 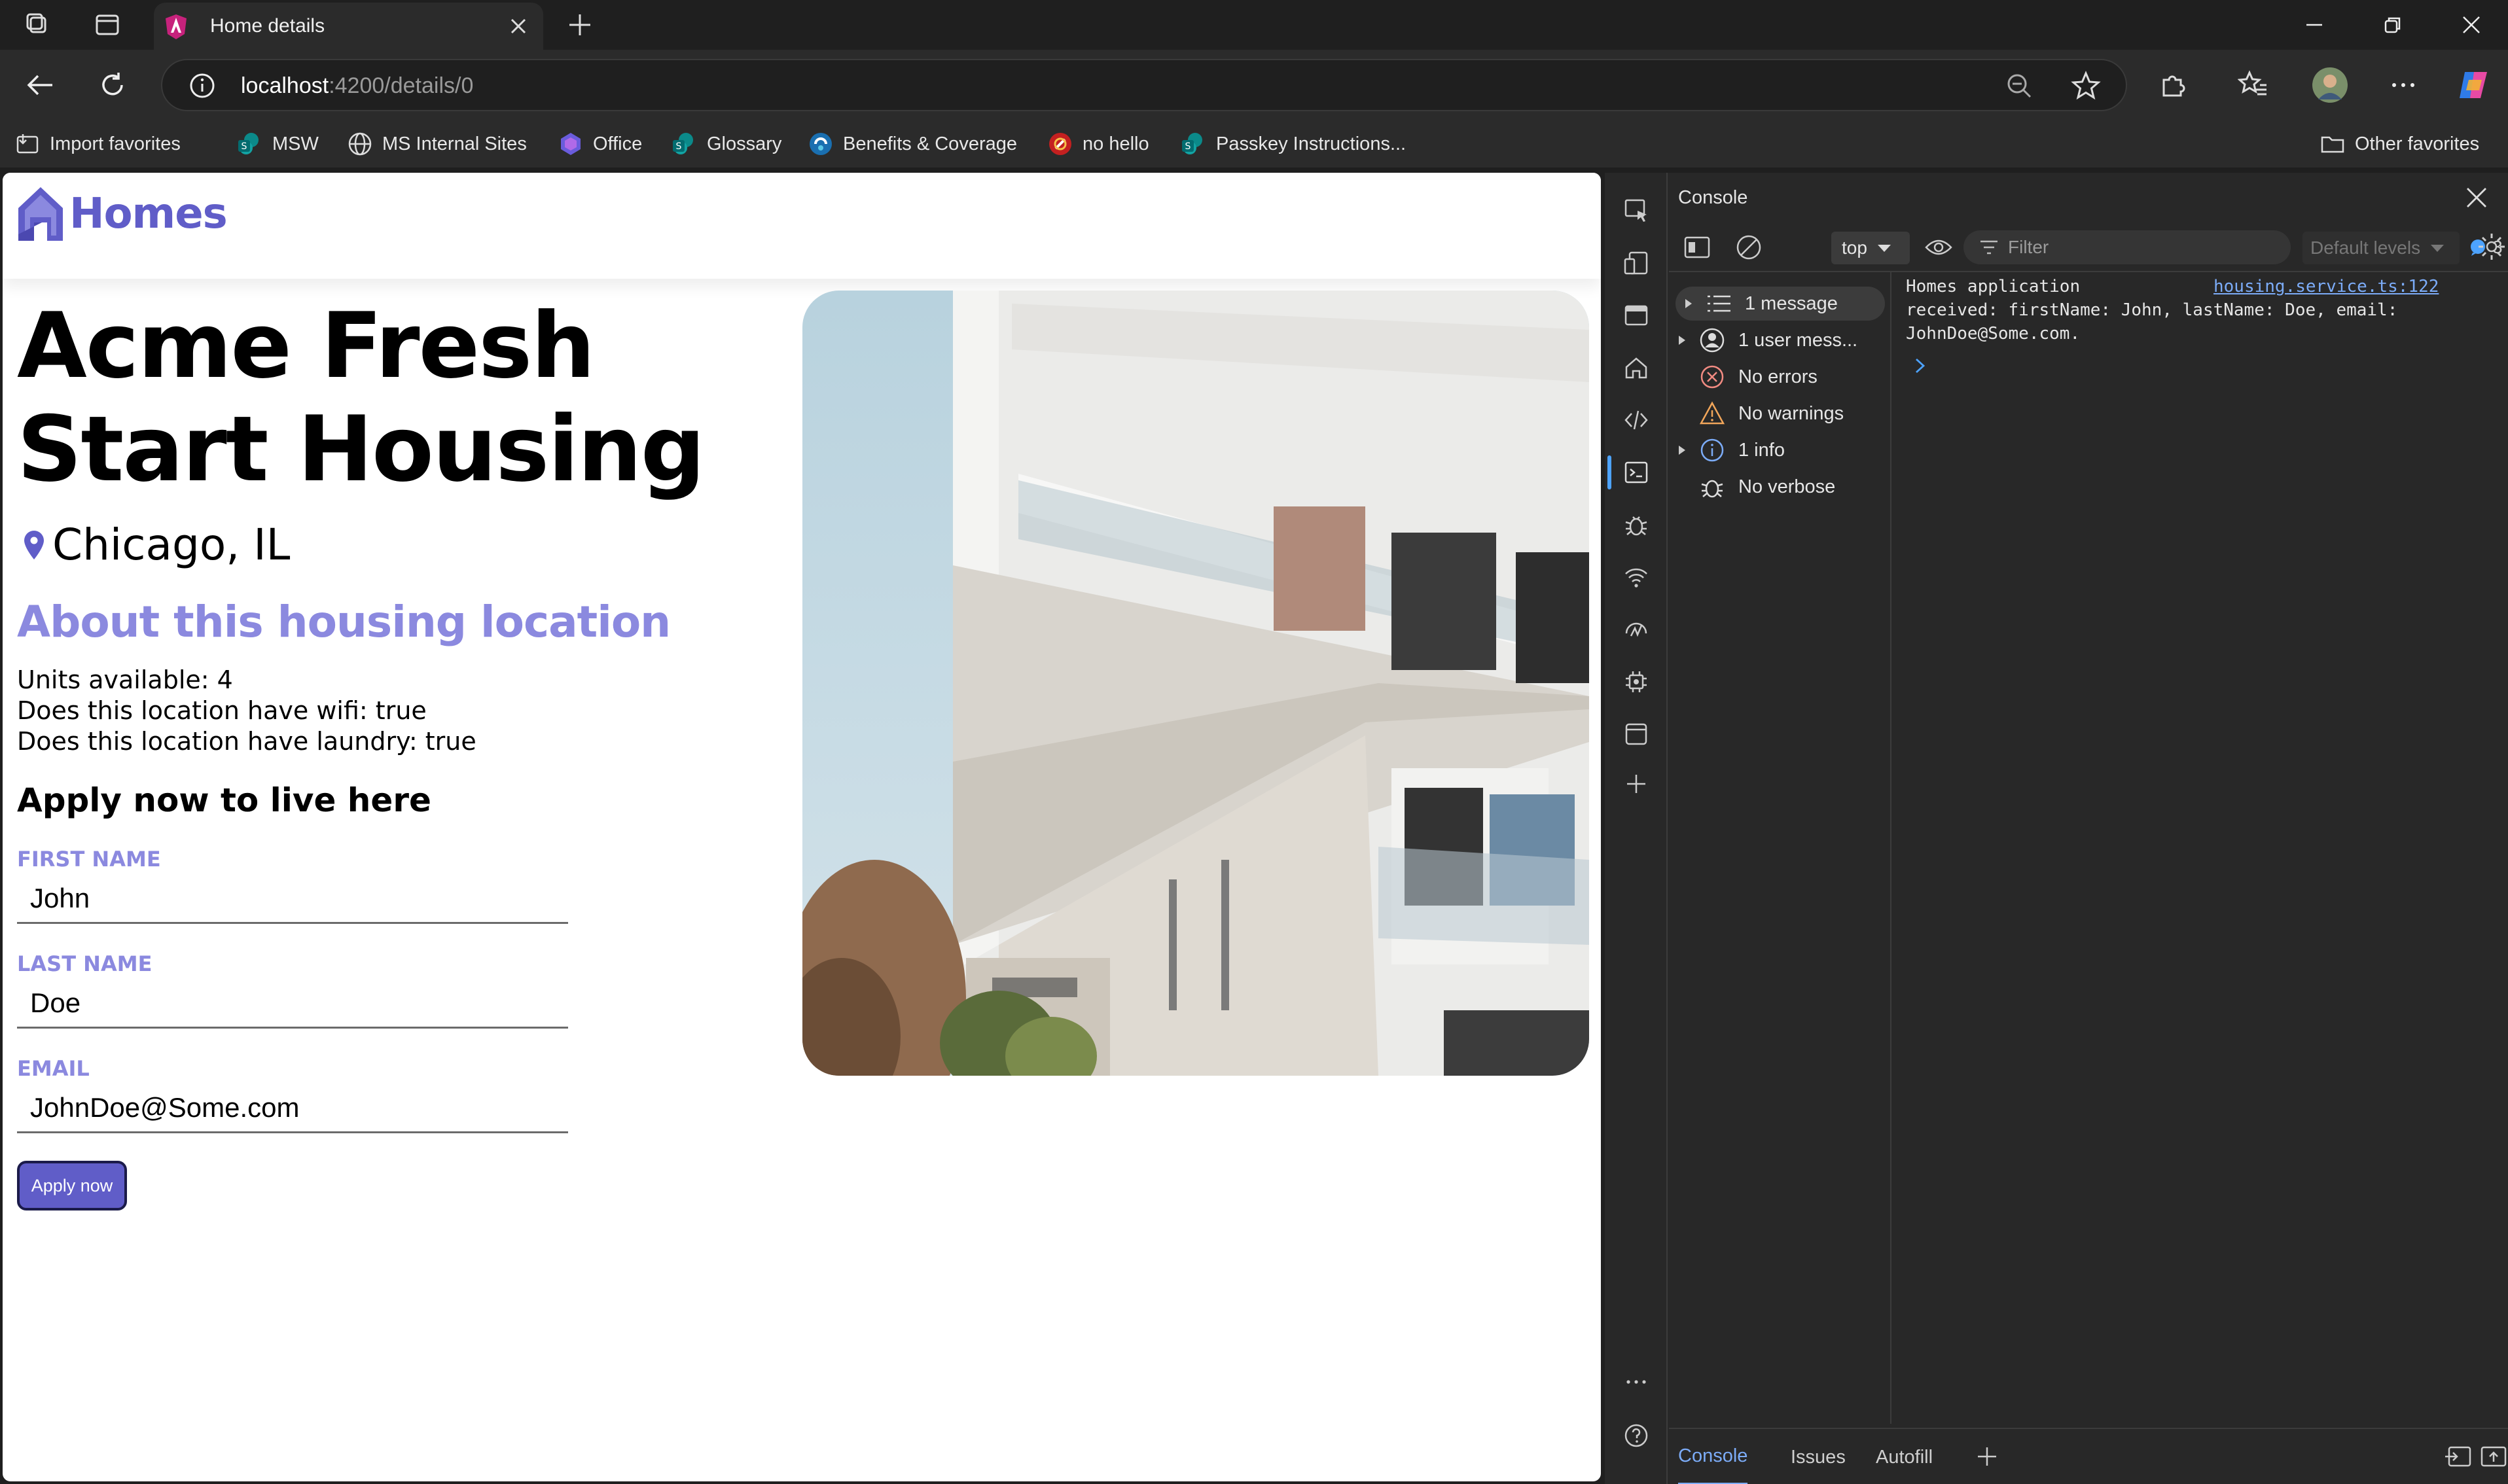 I want to click on svg-text: S, so click(x=679, y=147).